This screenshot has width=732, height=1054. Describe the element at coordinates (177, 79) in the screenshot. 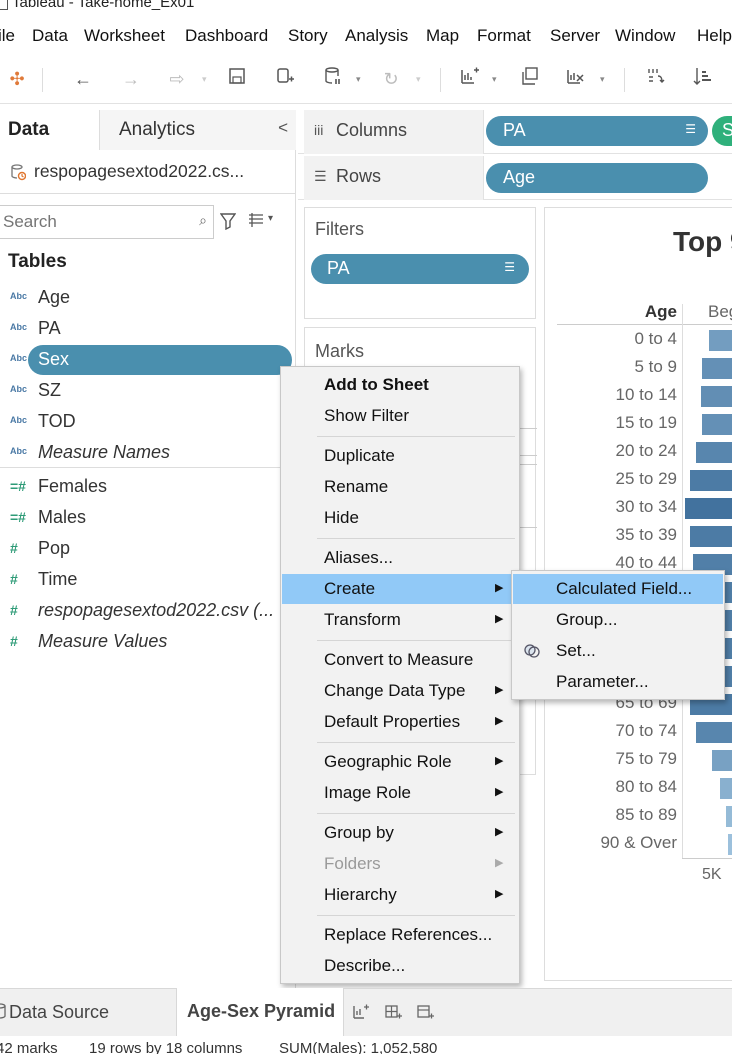

I see `replay-icon: ⇨` at that location.